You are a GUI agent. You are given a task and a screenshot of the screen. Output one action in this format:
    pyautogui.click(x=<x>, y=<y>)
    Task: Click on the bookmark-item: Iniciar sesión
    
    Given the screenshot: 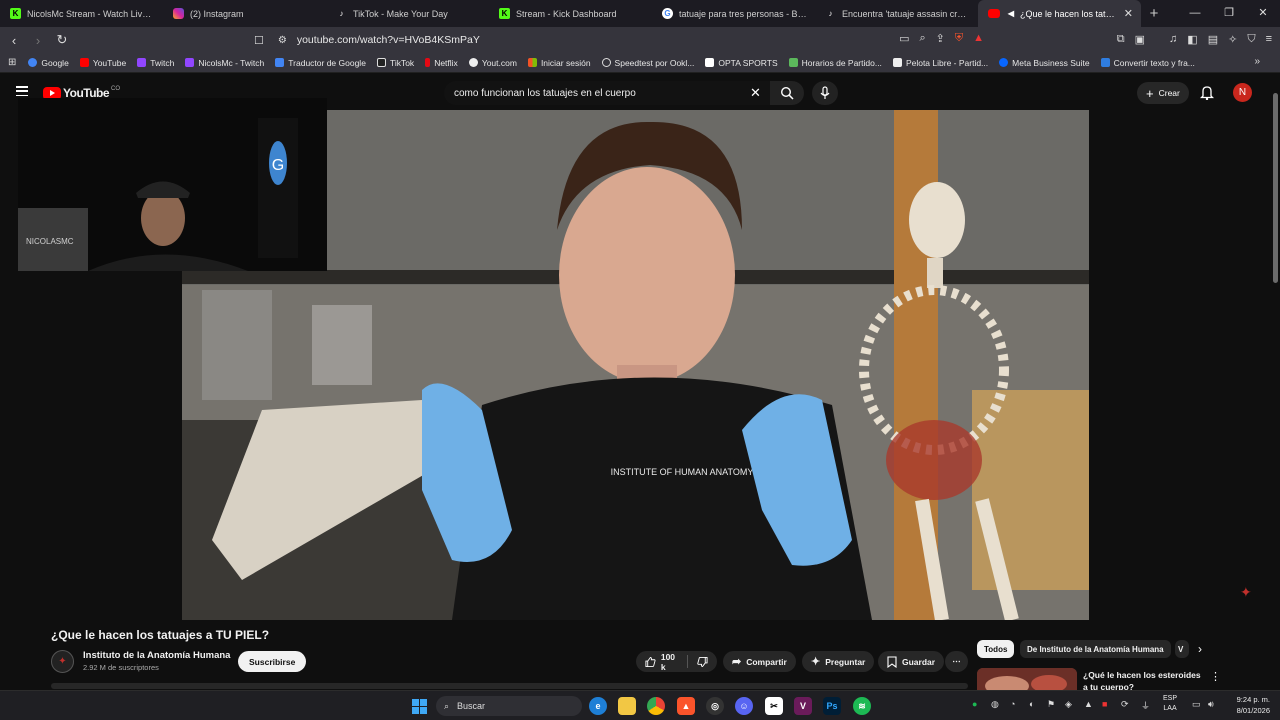 What is the action you would take?
    pyautogui.click(x=559, y=63)
    